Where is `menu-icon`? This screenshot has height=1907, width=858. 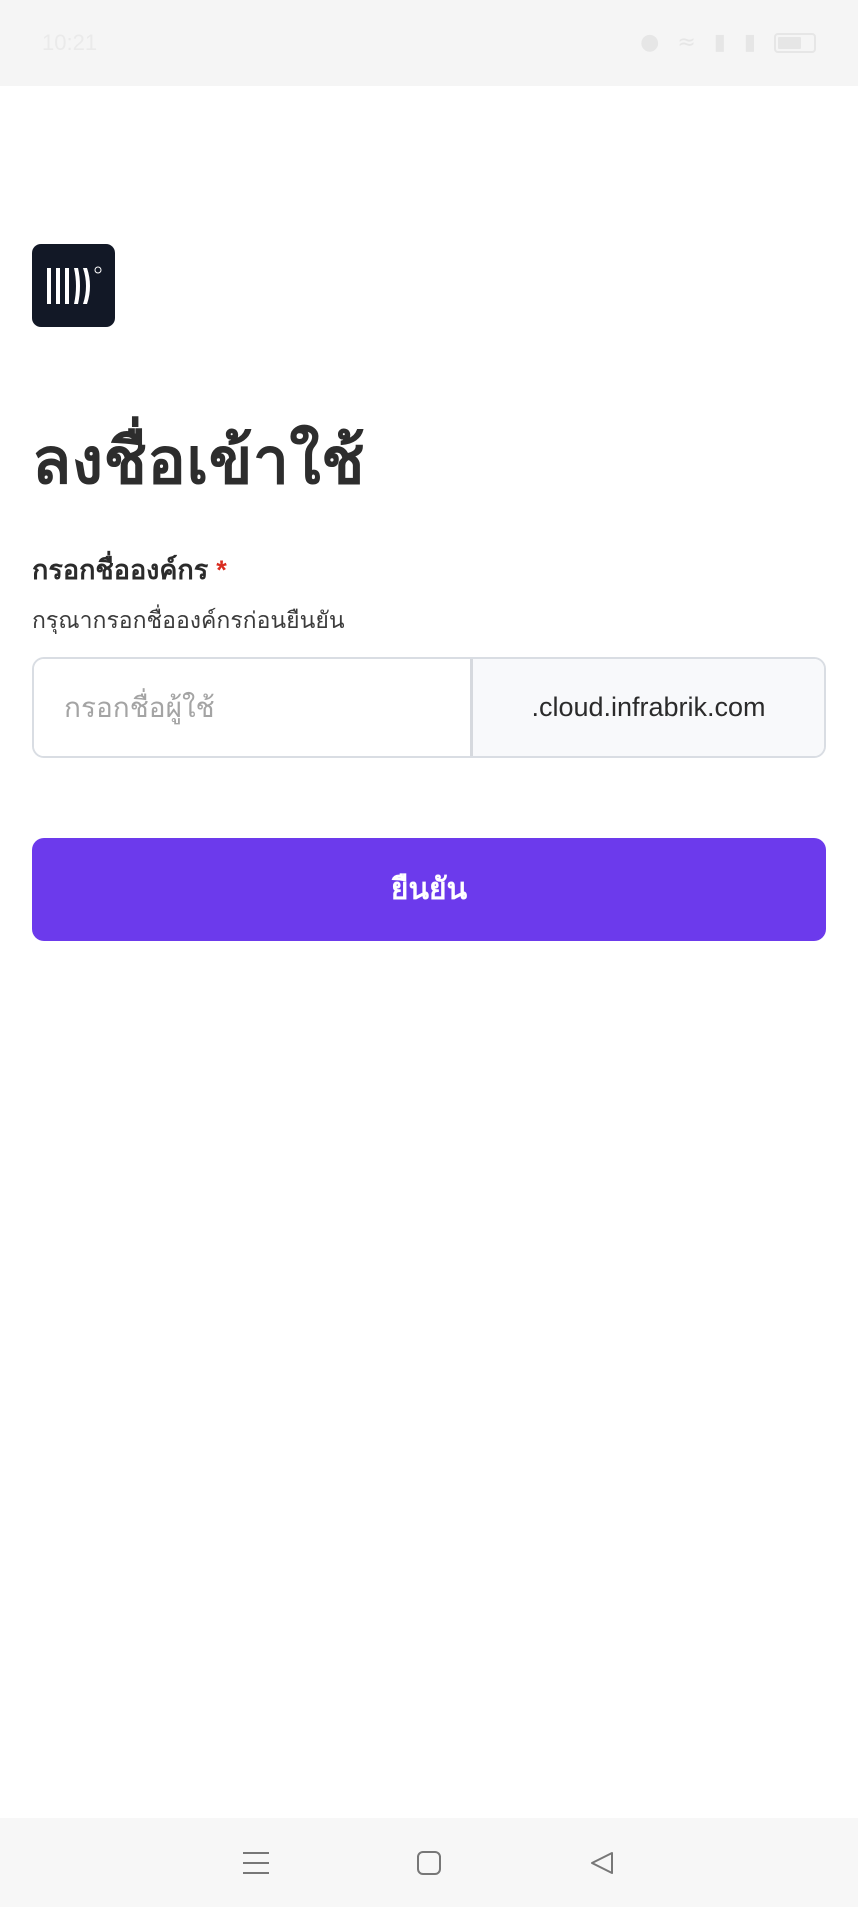
menu-icon is located at coordinates (256, 1862).